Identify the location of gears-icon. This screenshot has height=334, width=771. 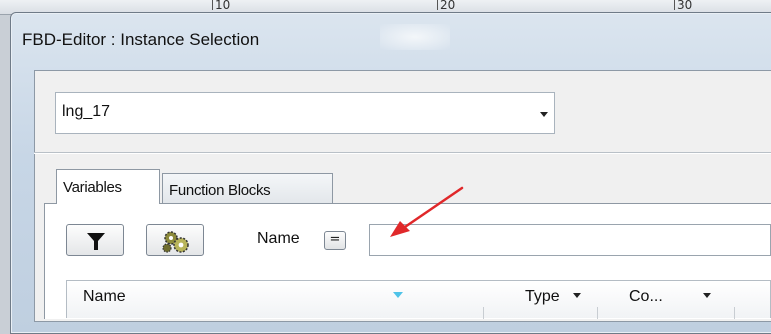
(175, 242).